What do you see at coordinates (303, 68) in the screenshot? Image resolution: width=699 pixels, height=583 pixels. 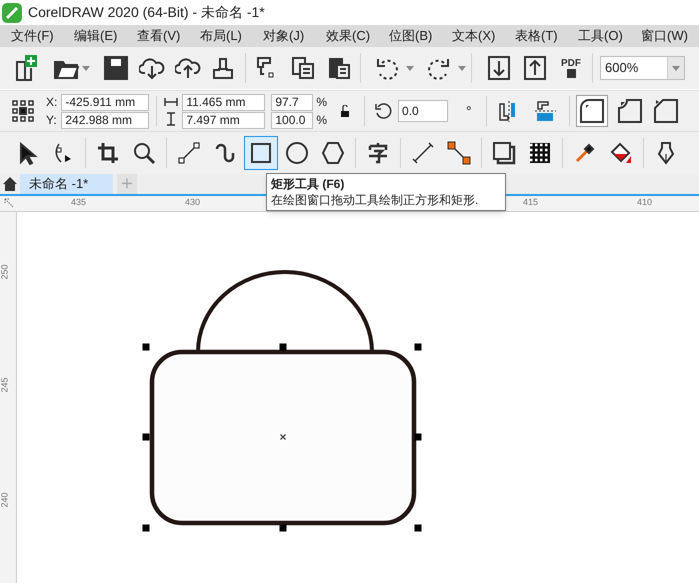 I see `documents-icon` at bounding box center [303, 68].